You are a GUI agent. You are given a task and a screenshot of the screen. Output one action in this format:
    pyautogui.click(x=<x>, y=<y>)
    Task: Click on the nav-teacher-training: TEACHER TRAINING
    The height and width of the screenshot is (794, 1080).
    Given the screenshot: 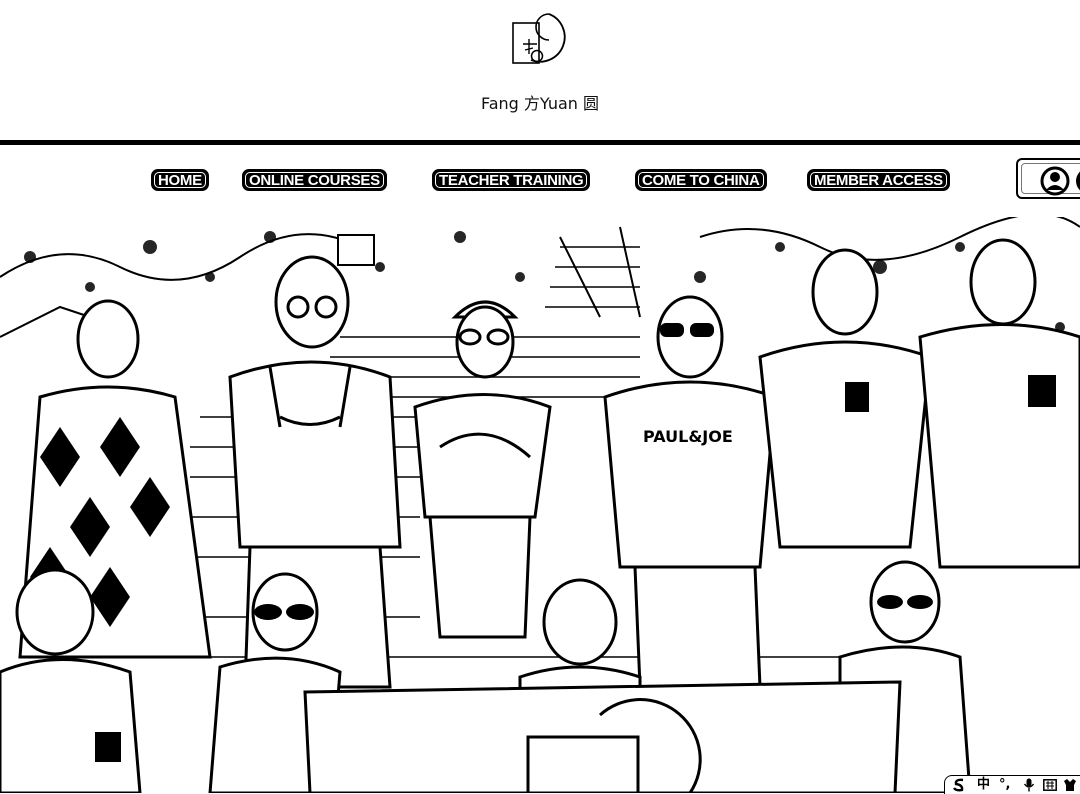 What is the action you would take?
    pyautogui.click(x=511, y=180)
    